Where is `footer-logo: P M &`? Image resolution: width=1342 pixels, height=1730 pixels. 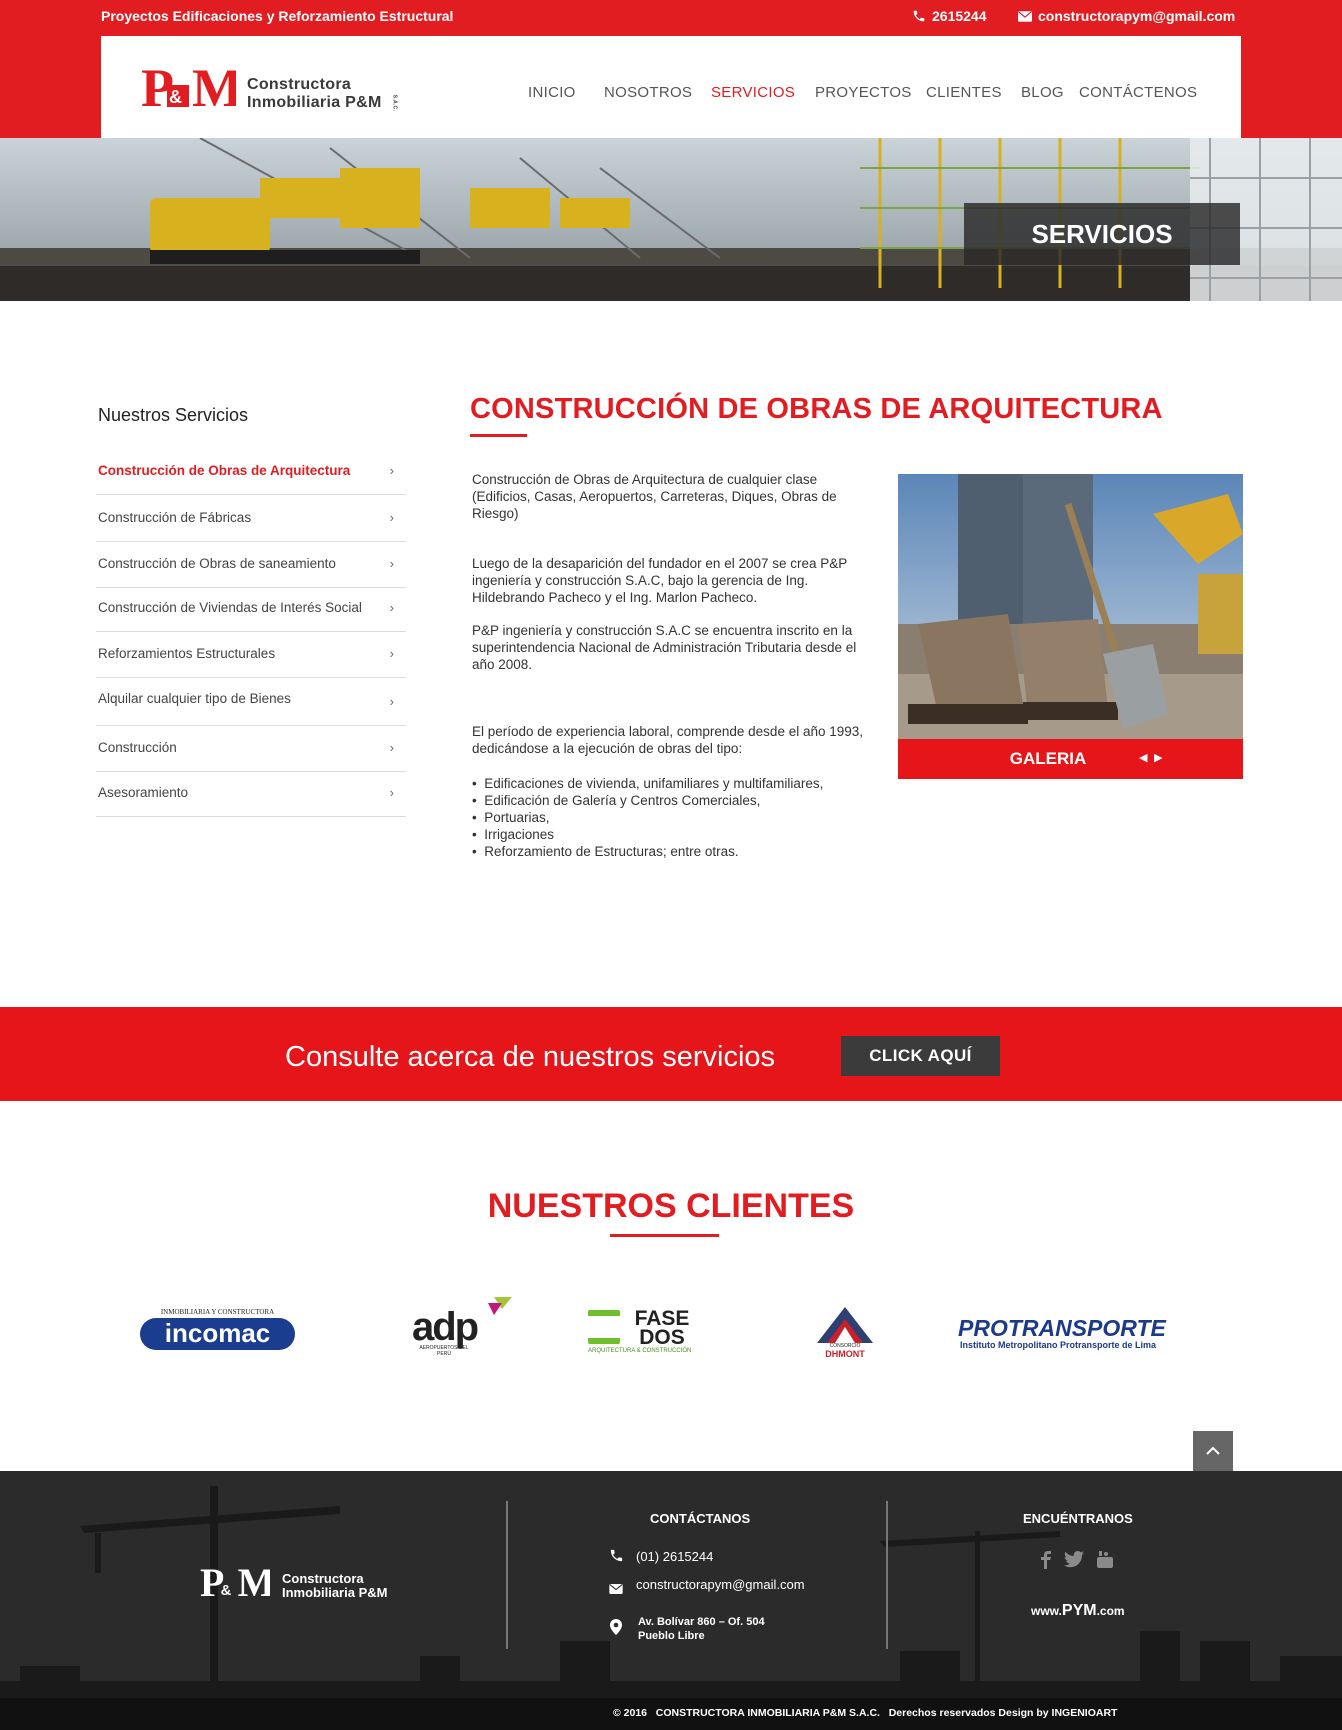
footer-logo: P M & is located at coordinates (237, 1583).